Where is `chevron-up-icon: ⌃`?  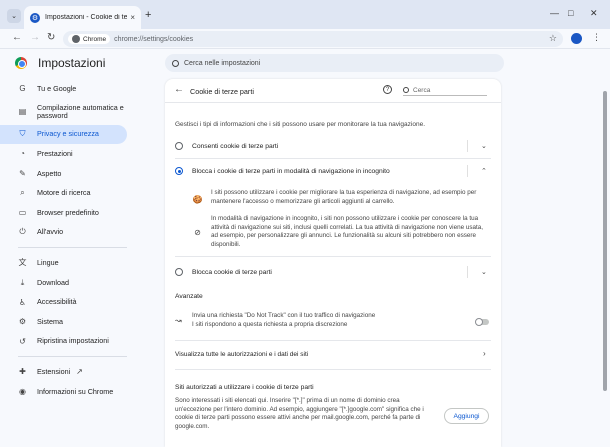
chevron-up-icon: ⌃ is located at coordinates (484, 171).